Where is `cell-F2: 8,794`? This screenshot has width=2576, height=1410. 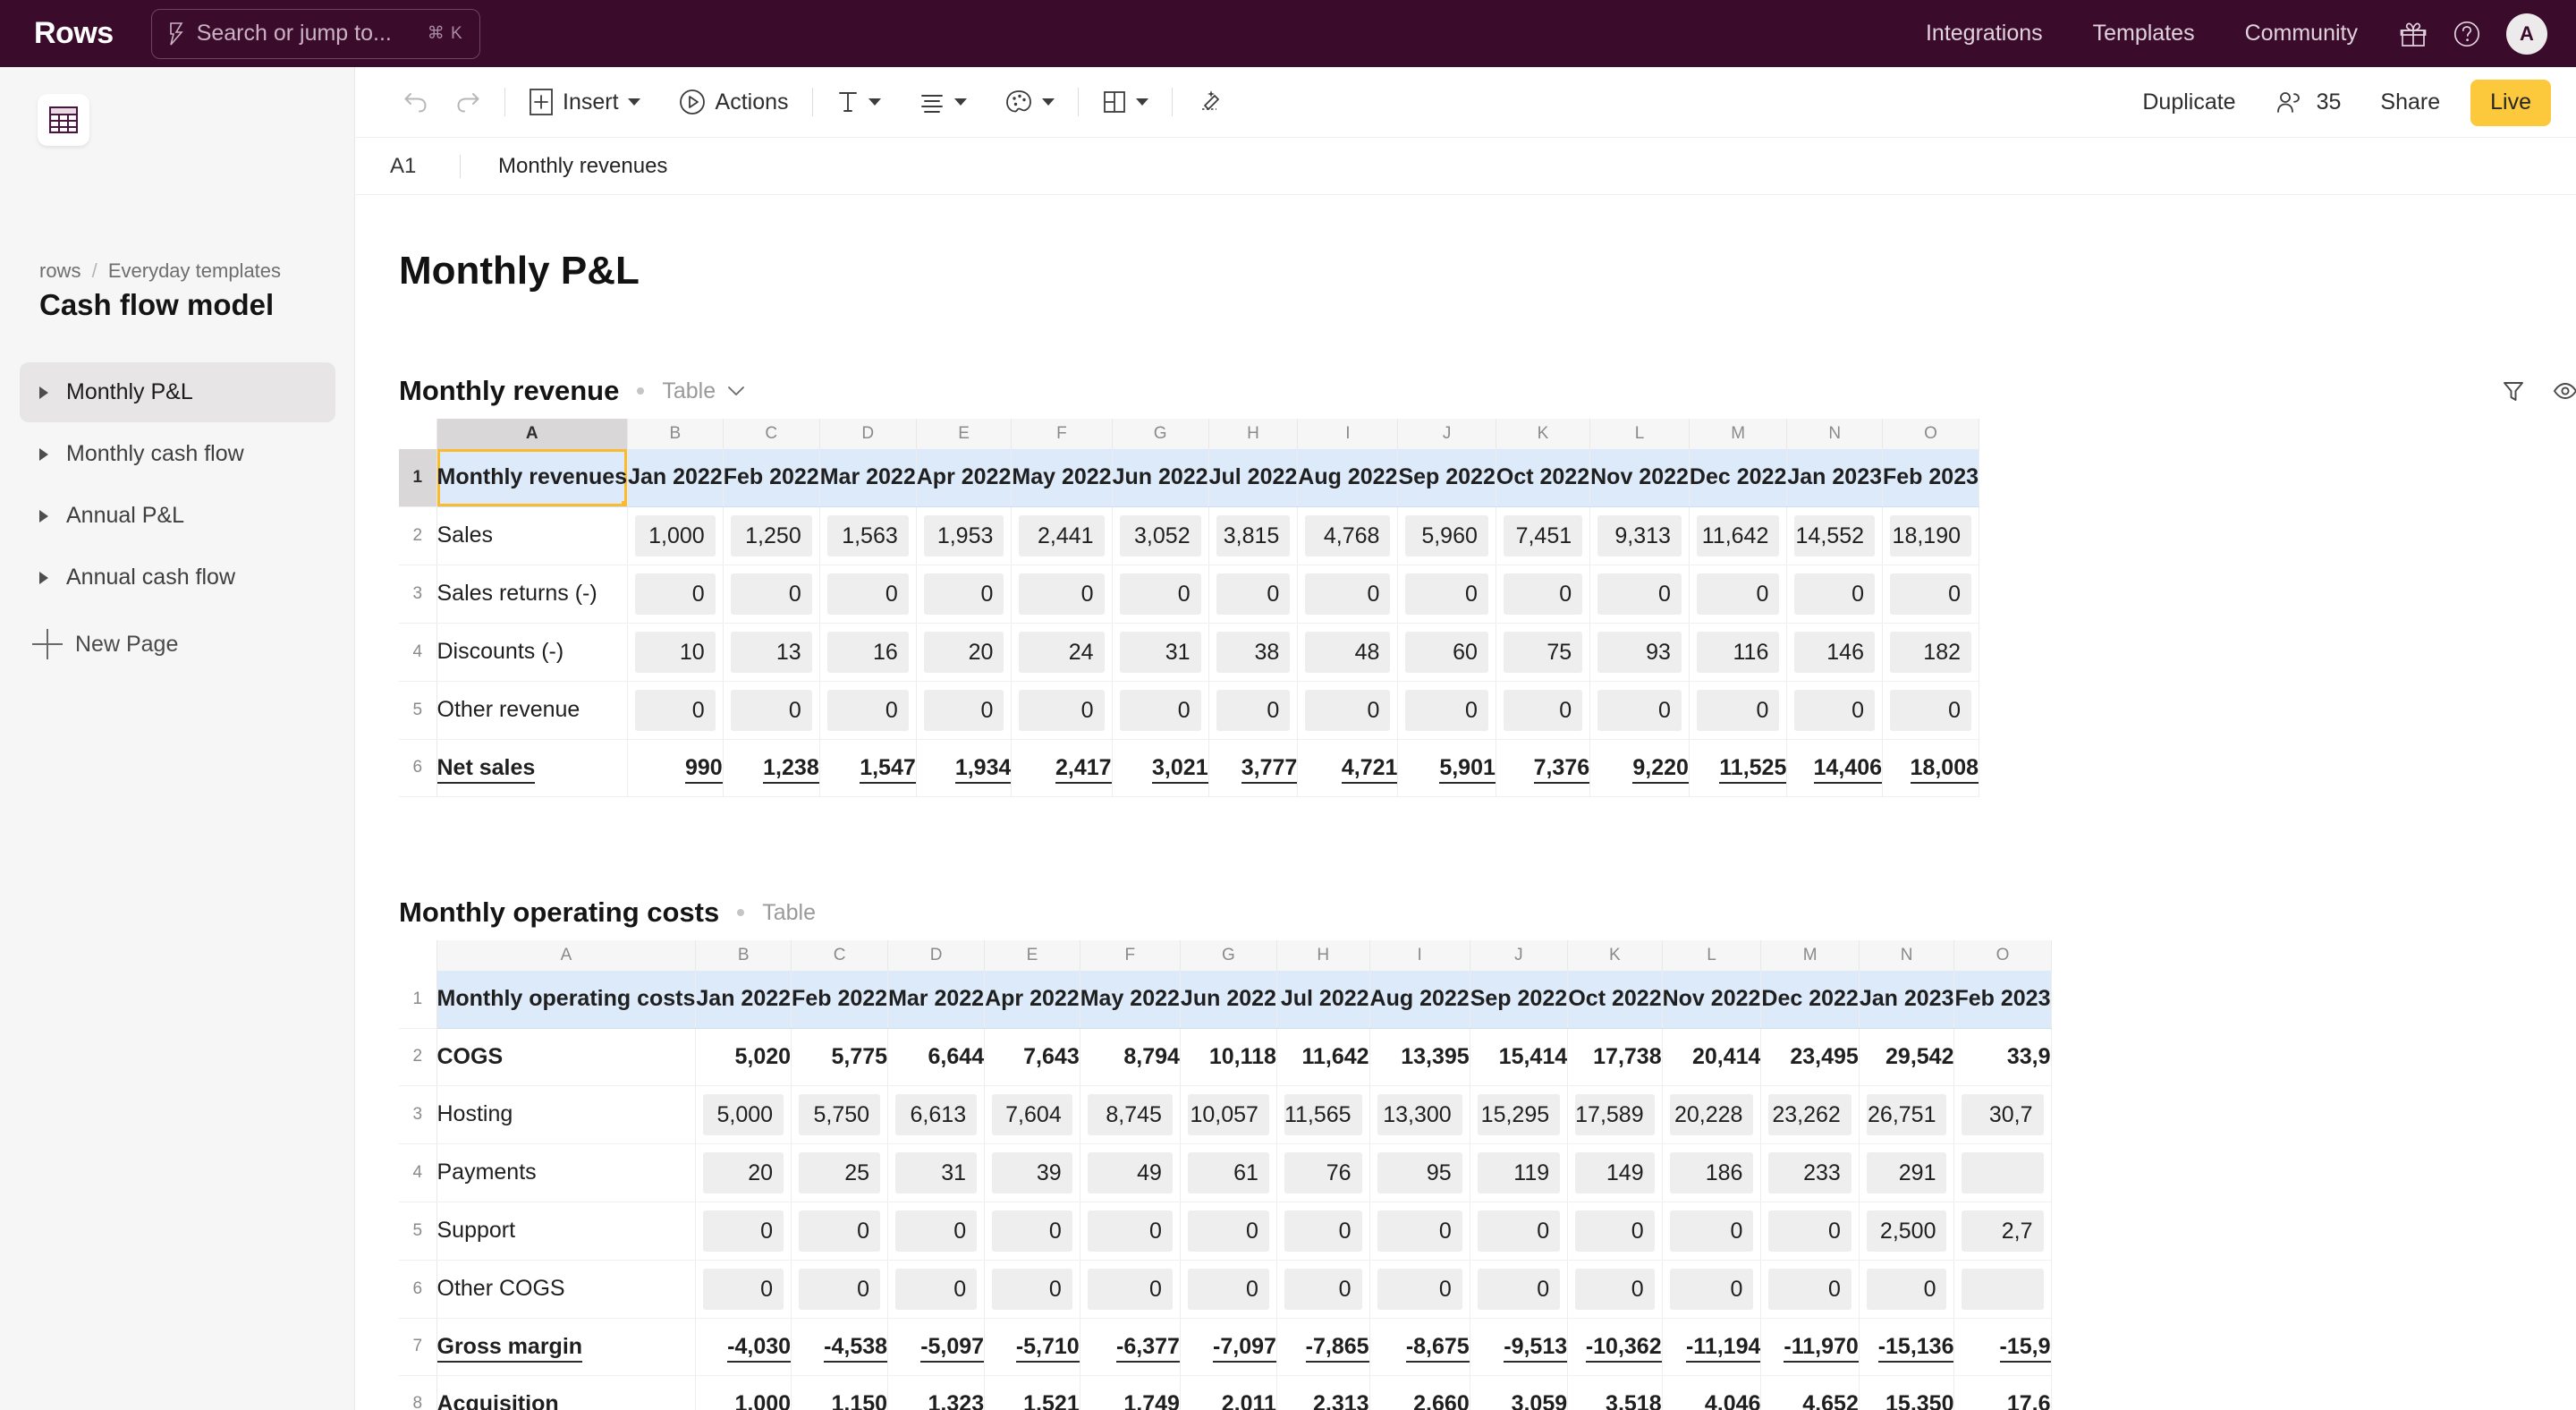
cell-F2: 8,794 is located at coordinates (1130, 1057).